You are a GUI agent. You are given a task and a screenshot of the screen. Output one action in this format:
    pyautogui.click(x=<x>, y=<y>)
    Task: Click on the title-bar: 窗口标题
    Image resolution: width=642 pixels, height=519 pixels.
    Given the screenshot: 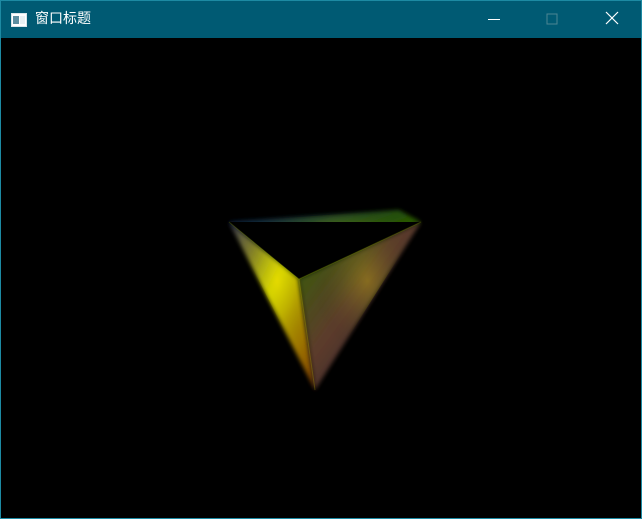 What is the action you would take?
    pyautogui.click(x=321, y=19)
    